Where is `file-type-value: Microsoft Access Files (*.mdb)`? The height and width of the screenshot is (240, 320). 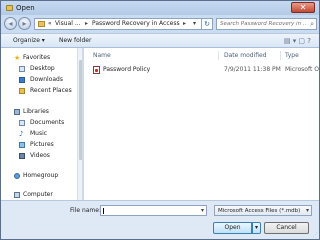 file-type-value: Microsoft Access Files (*.mdb) is located at coordinates (259, 211).